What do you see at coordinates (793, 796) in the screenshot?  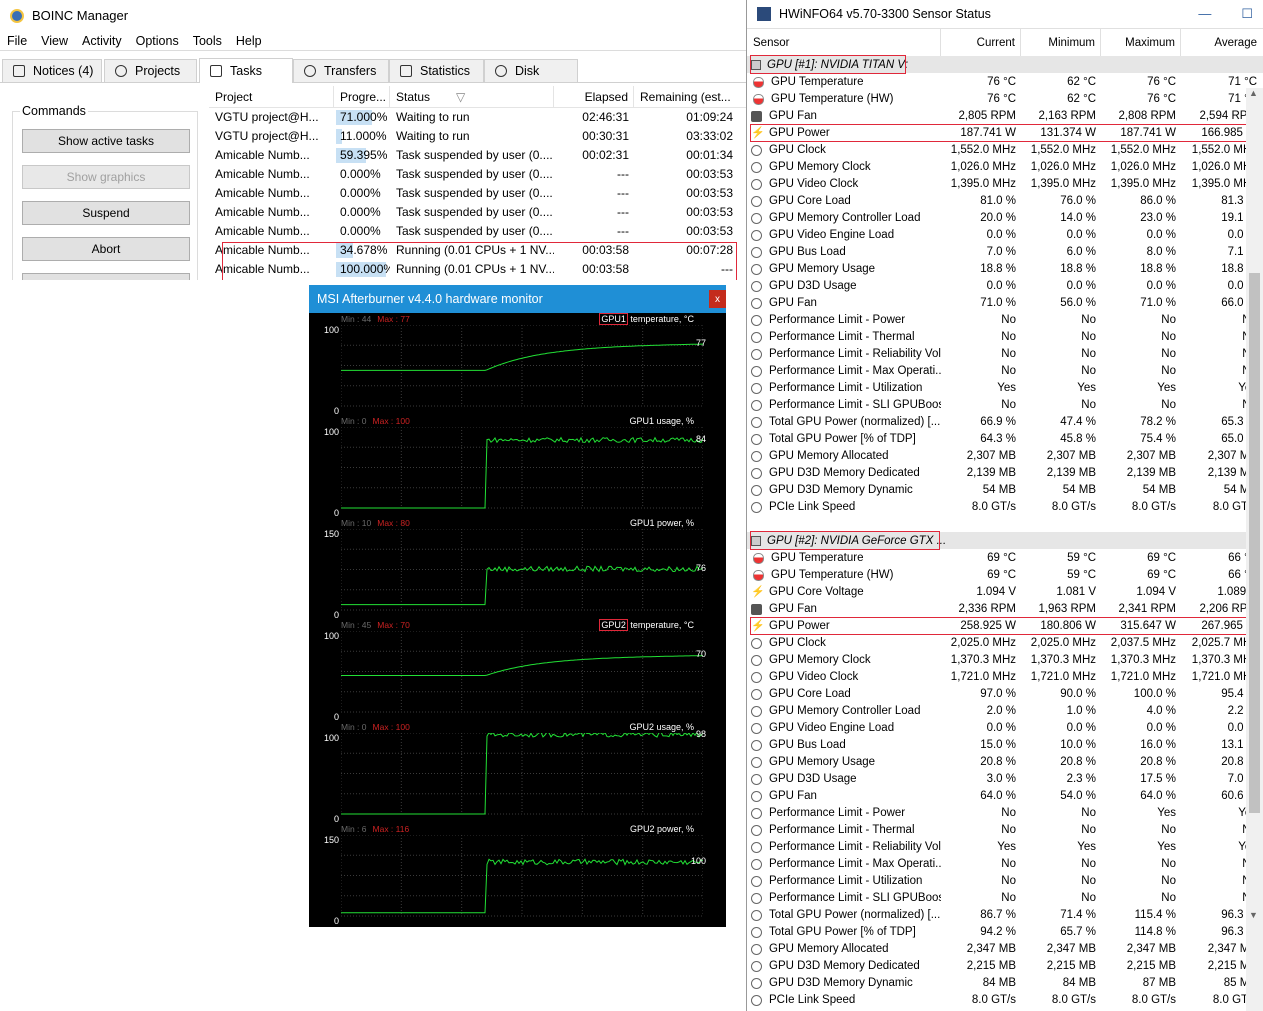 I see `sensor-label: GPU Fan` at bounding box center [793, 796].